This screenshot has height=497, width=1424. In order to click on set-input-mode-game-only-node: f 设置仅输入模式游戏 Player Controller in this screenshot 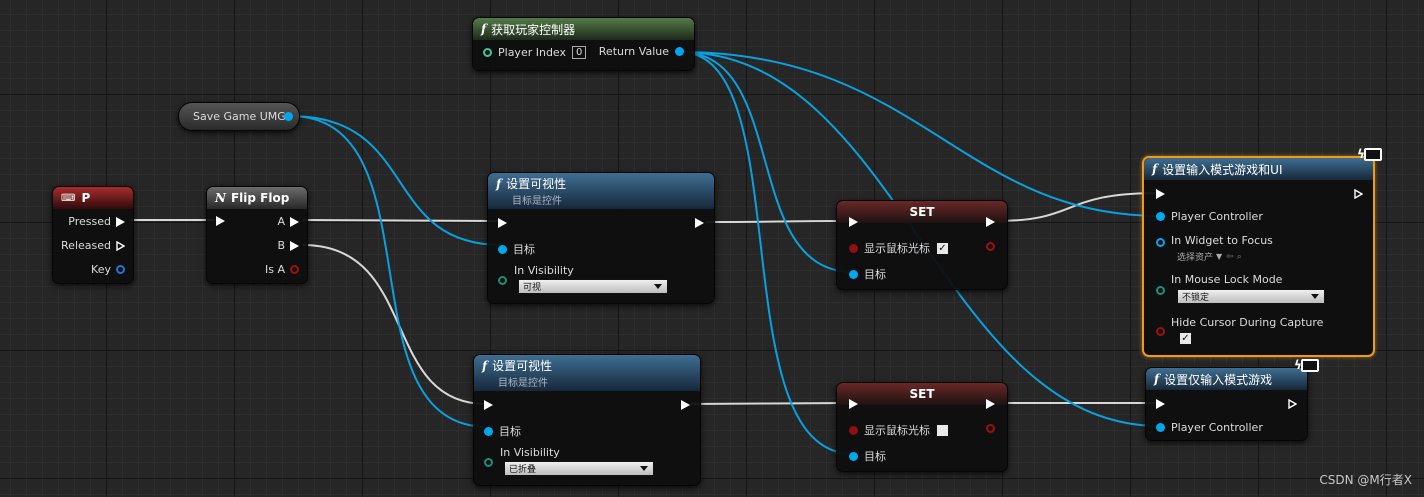, I will do `click(1226, 404)`.